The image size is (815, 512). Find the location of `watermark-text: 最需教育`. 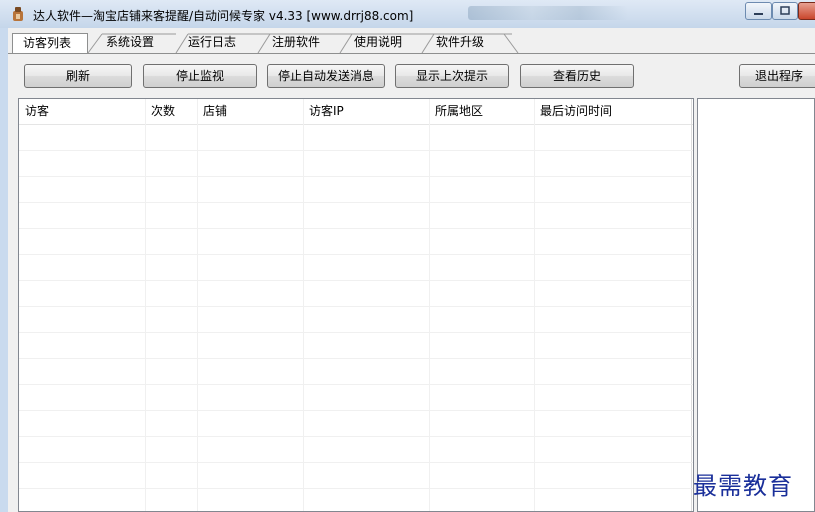

watermark-text: 最需教育 is located at coordinates (743, 486).